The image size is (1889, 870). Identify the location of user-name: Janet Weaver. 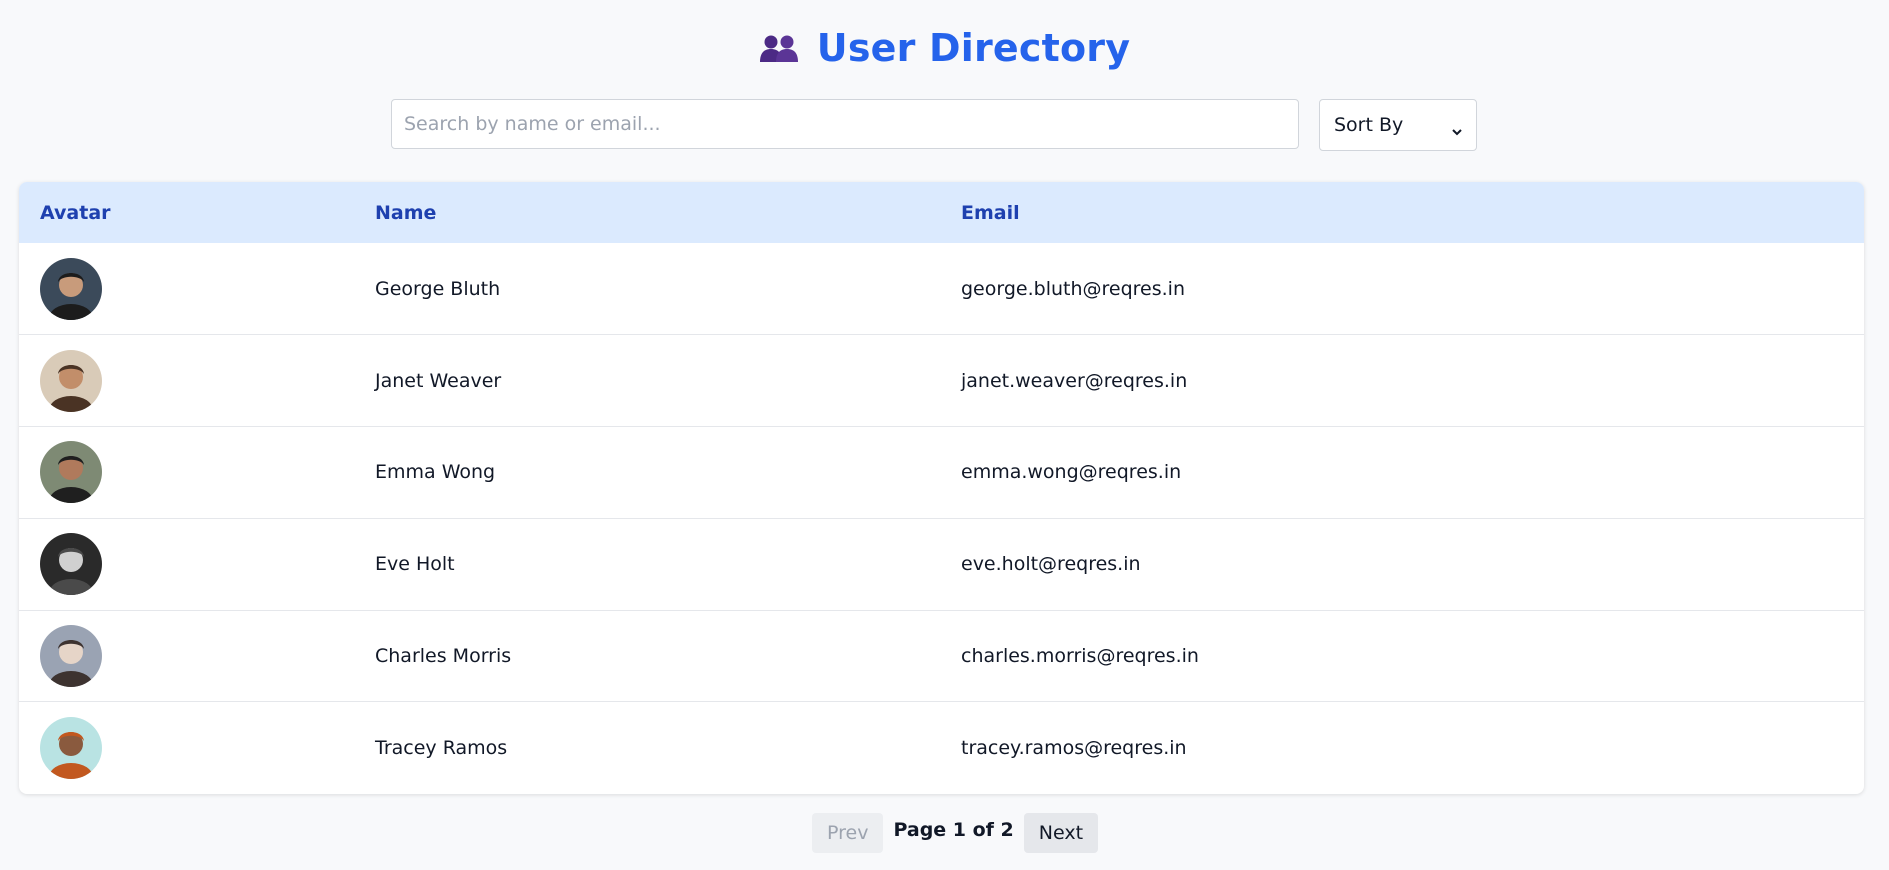
(438, 380).